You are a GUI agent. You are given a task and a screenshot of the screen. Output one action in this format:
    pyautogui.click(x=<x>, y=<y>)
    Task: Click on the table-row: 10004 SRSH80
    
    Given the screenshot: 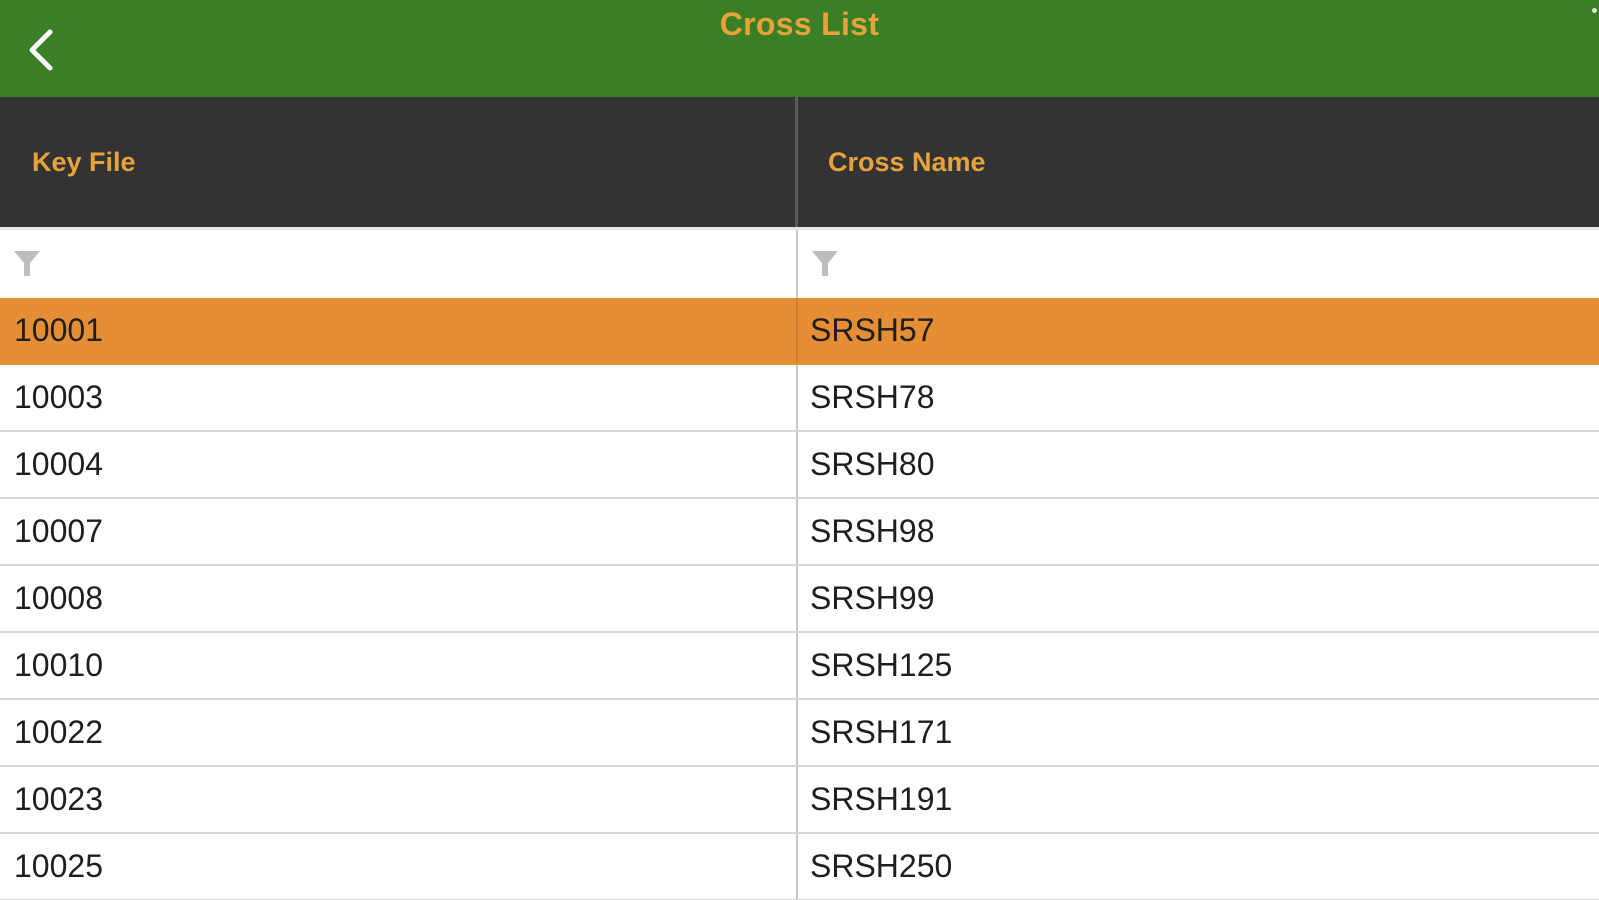 What is the action you would take?
    pyautogui.click(x=799, y=465)
    